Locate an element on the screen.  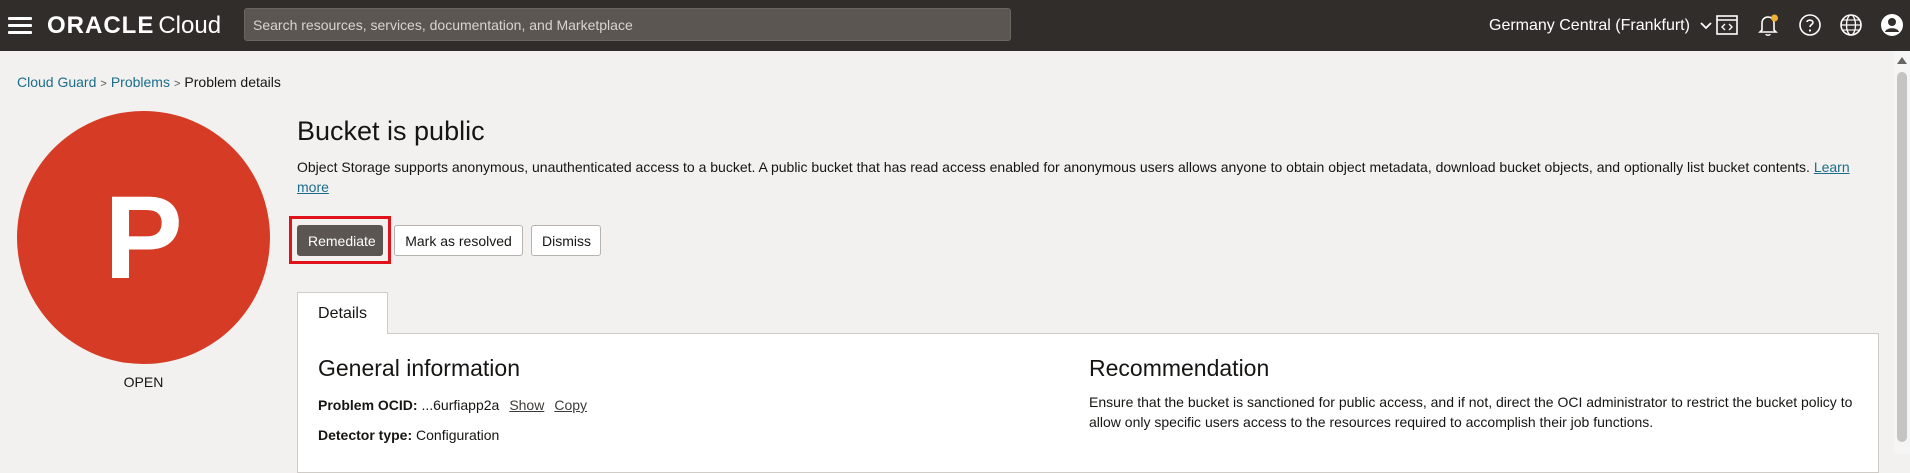
problem-status: OPEN is located at coordinates (143, 382).